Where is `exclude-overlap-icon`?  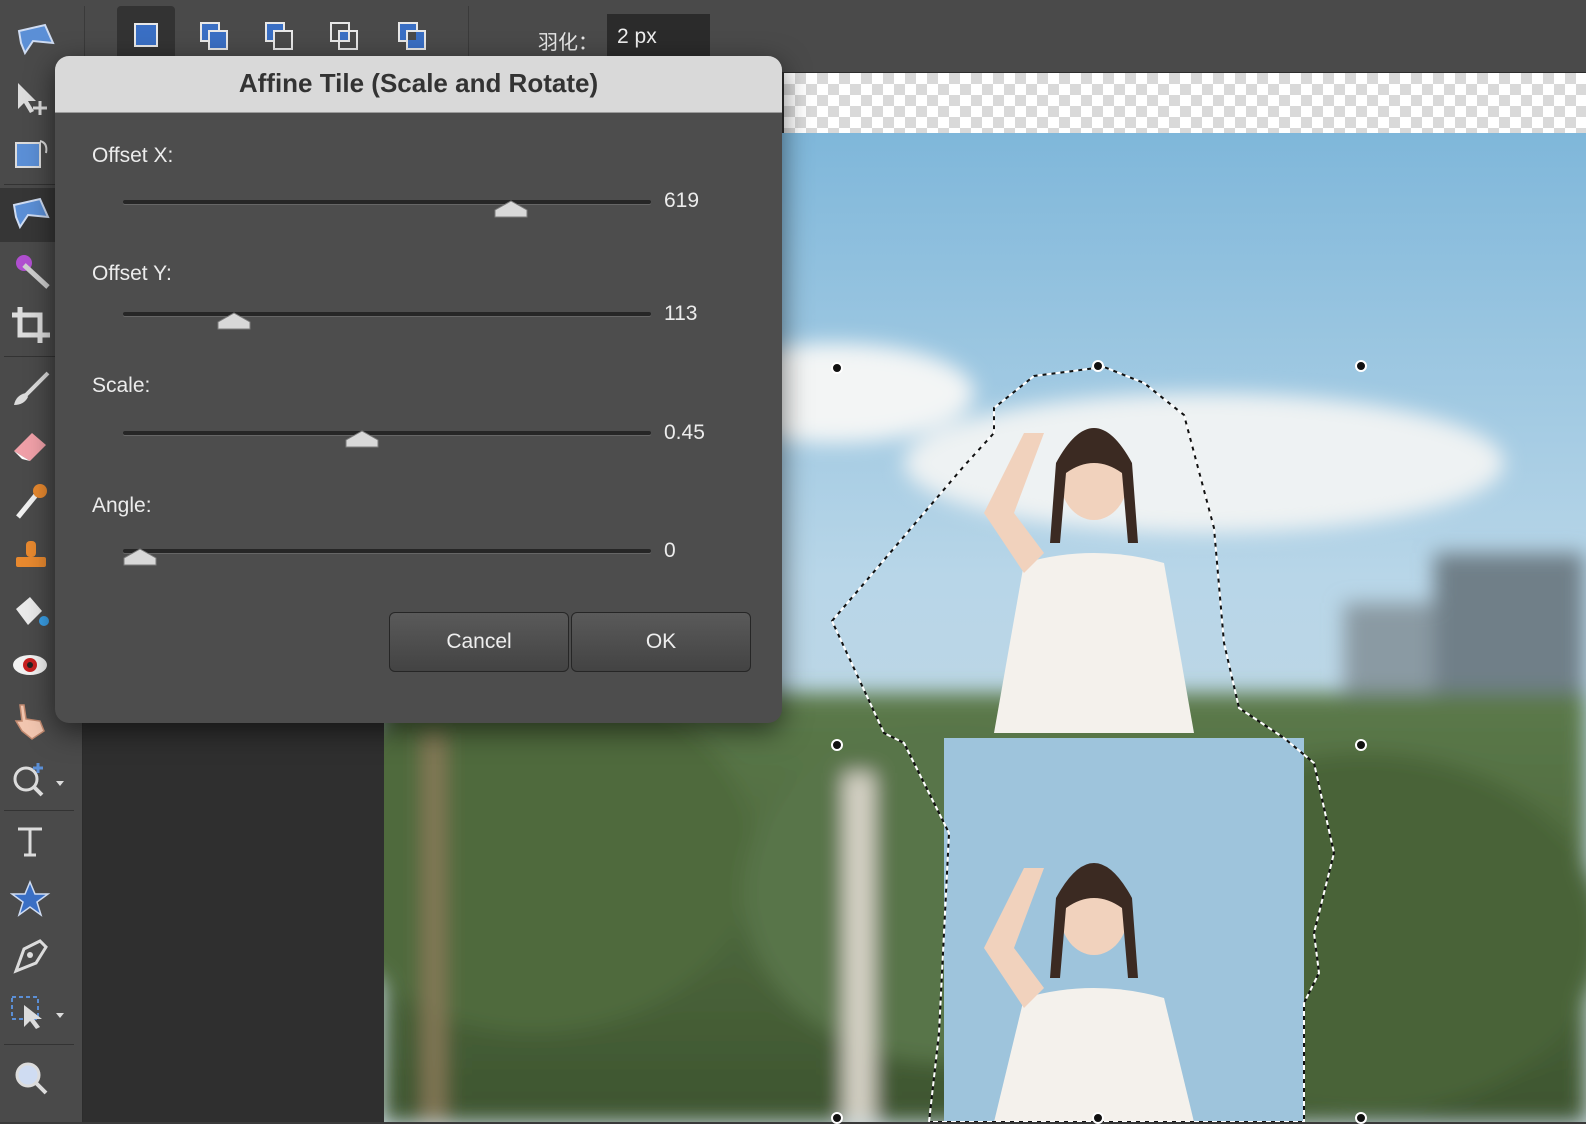
exclude-overlap-icon is located at coordinates (412, 36).